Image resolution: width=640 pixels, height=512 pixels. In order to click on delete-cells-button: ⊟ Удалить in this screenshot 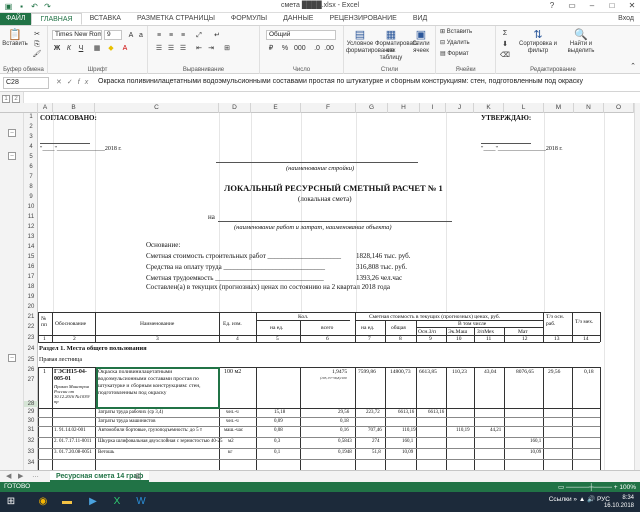, I will do `click(466, 43)`.